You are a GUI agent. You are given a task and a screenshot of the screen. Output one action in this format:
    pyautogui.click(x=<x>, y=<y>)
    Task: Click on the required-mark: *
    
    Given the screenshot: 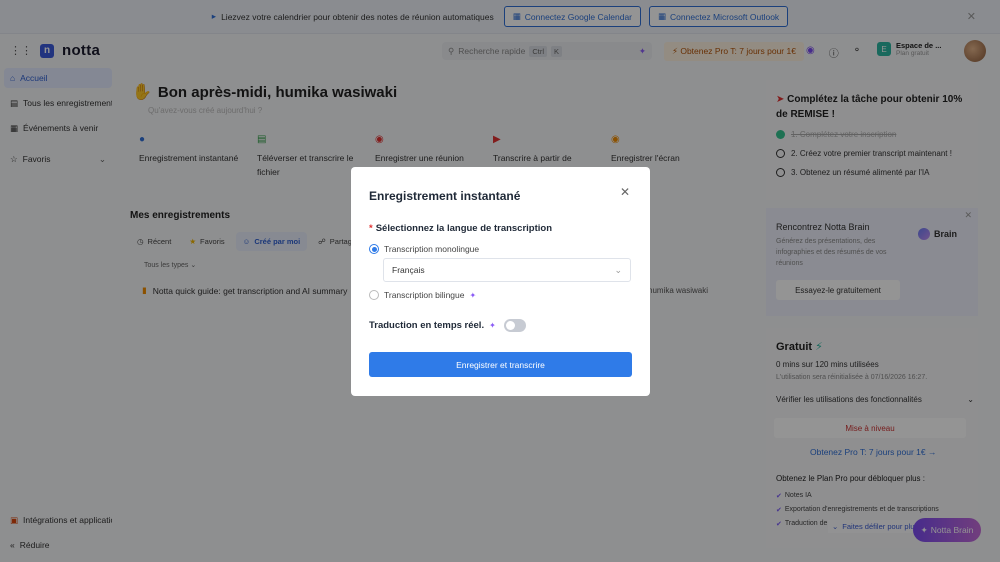 What is the action you would take?
    pyautogui.click(x=371, y=228)
    